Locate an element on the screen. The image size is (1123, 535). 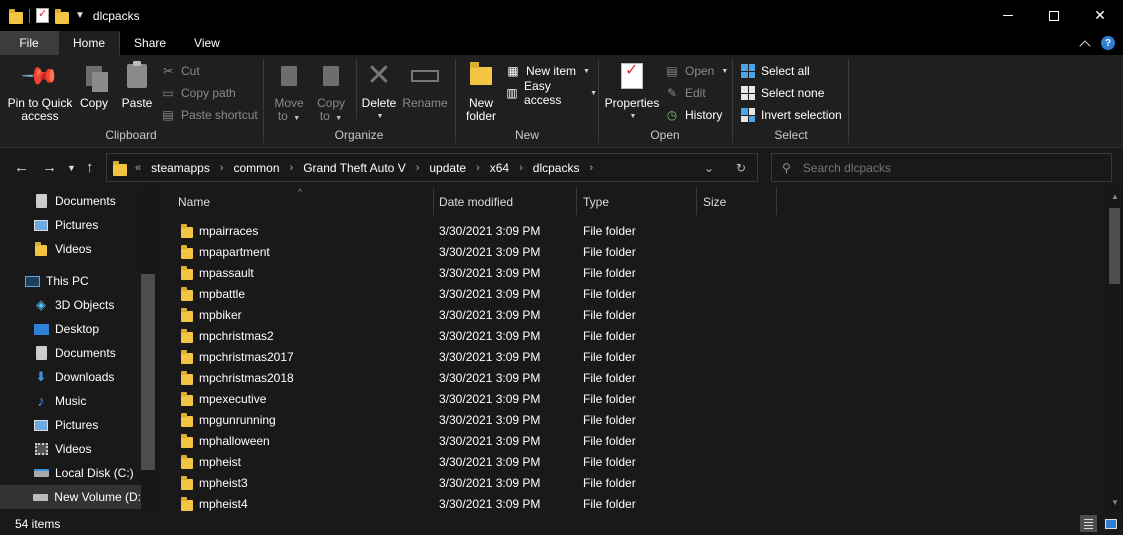
large-icons-view-button is located at coordinates (1110, 523).